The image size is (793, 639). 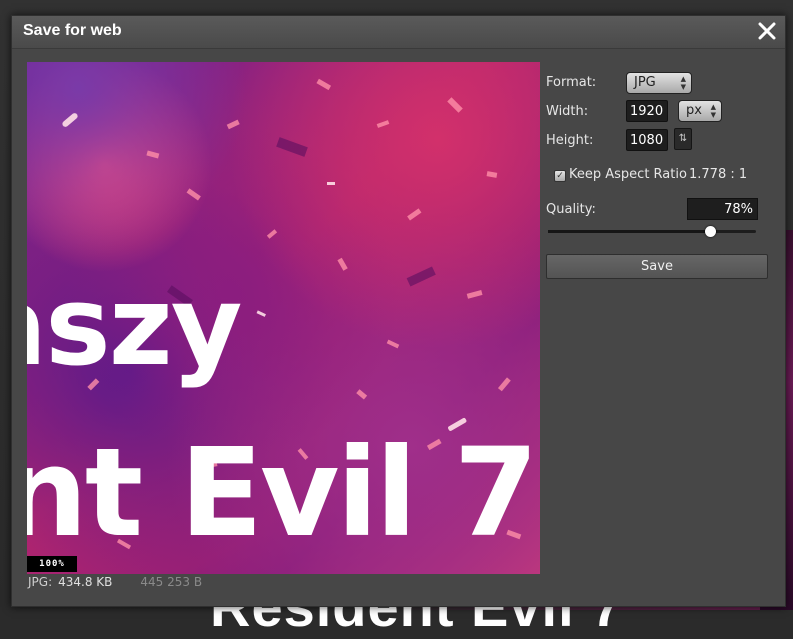 What do you see at coordinates (767, 31) in the screenshot?
I see `close-icon` at bounding box center [767, 31].